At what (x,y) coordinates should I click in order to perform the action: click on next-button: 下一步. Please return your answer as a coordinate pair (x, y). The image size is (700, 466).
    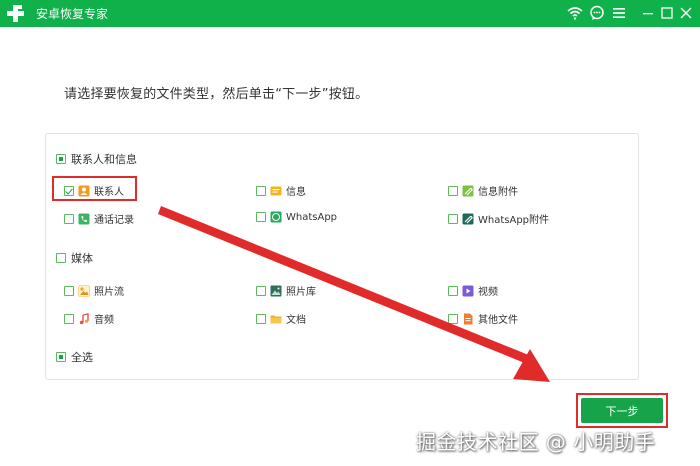
    Looking at the image, I should click on (622, 410).